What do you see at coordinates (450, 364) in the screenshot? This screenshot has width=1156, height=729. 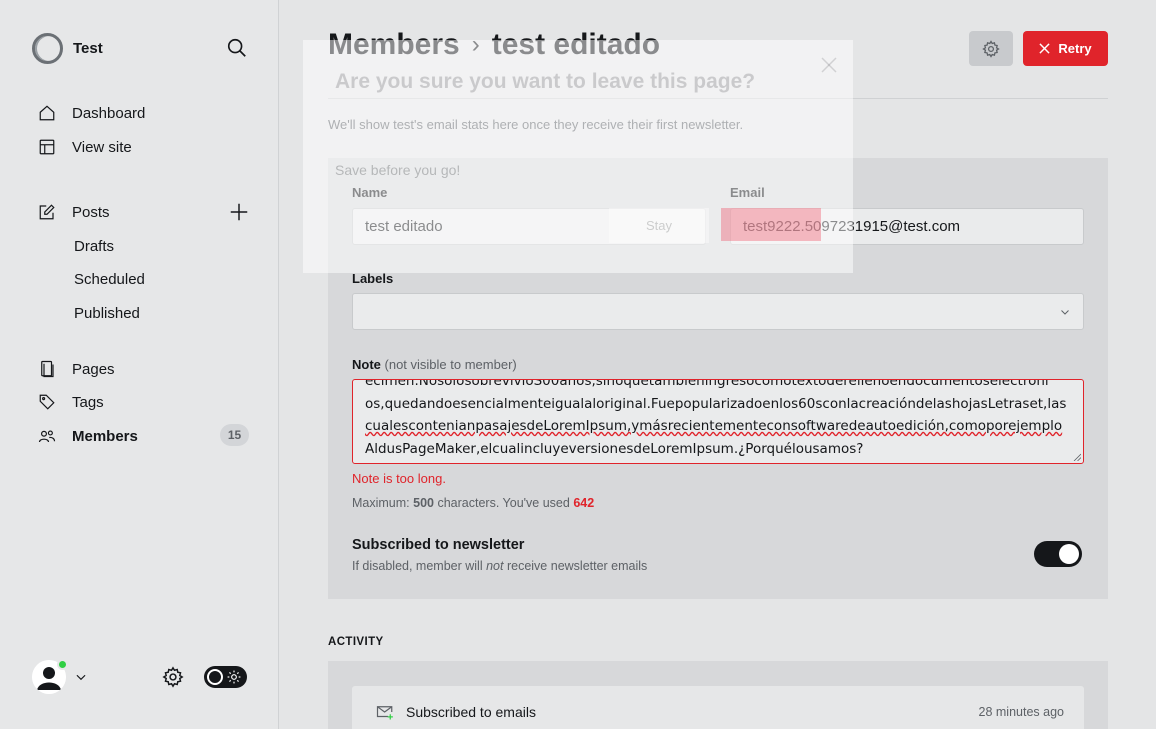 I see `note-hint: (not visible to member)` at bounding box center [450, 364].